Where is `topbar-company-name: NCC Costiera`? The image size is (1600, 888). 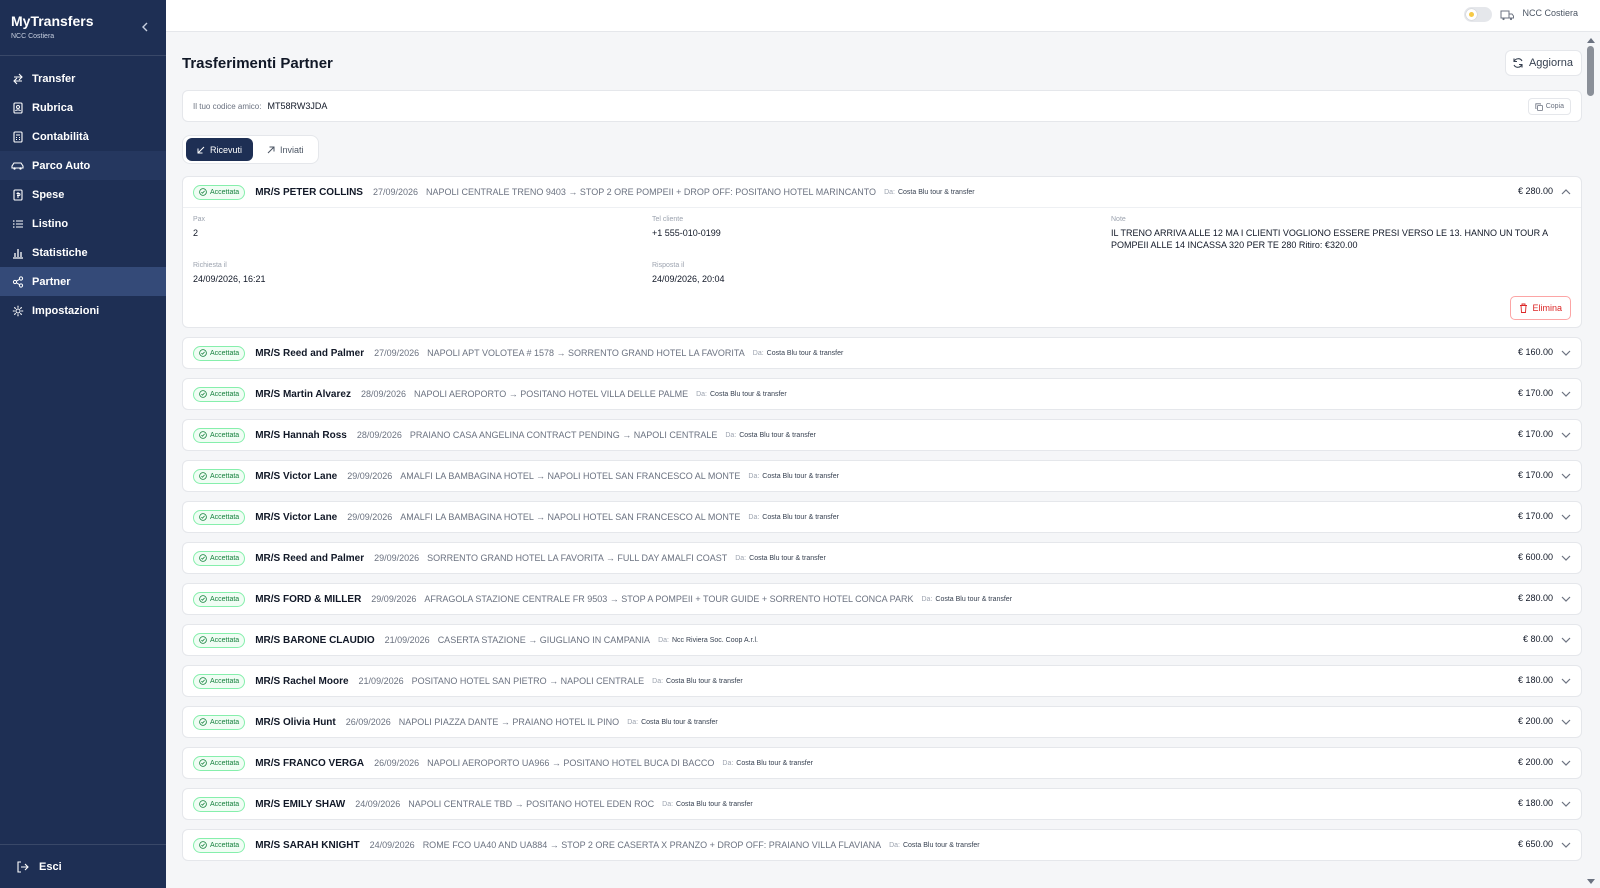 topbar-company-name: NCC Costiera is located at coordinates (1550, 13).